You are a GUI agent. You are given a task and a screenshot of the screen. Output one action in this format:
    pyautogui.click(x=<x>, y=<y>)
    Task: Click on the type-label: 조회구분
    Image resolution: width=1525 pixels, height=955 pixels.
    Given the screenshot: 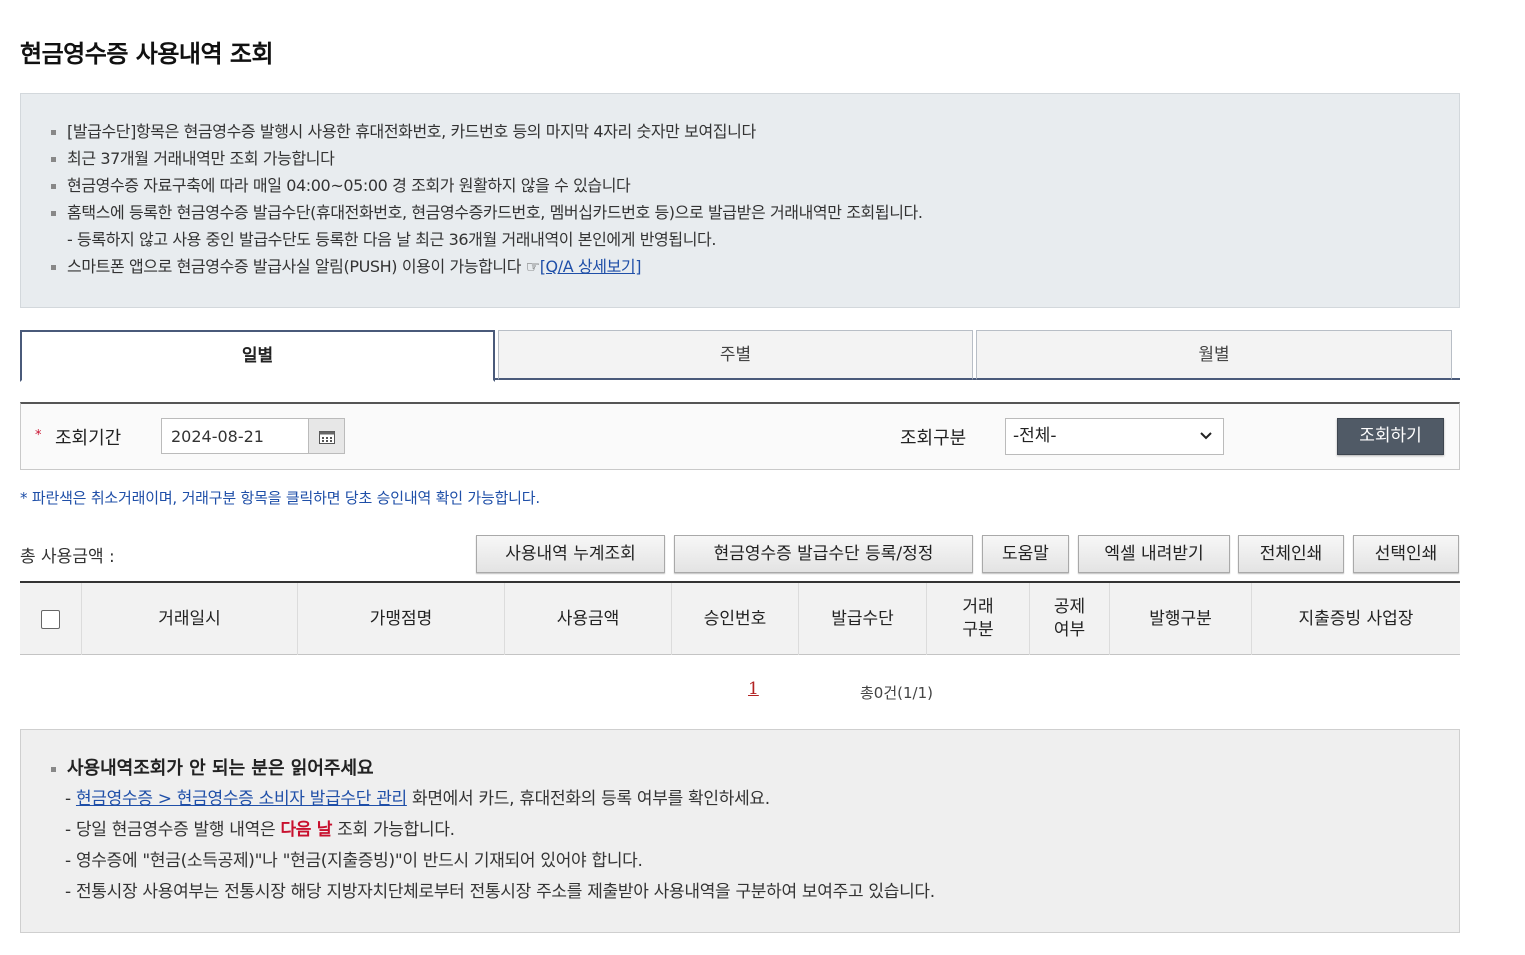 What is the action you would take?
    pyautogui.click(x=933, y=438)
    